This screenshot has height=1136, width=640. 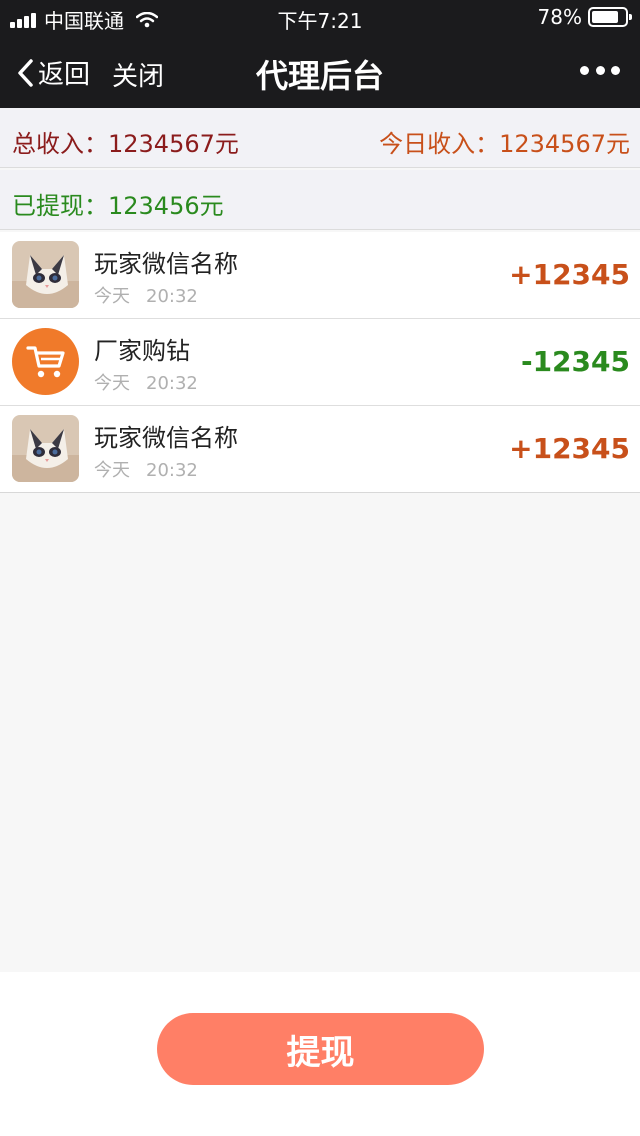 I want to click on battery-percent: 78%, so click(x=559, y=17).